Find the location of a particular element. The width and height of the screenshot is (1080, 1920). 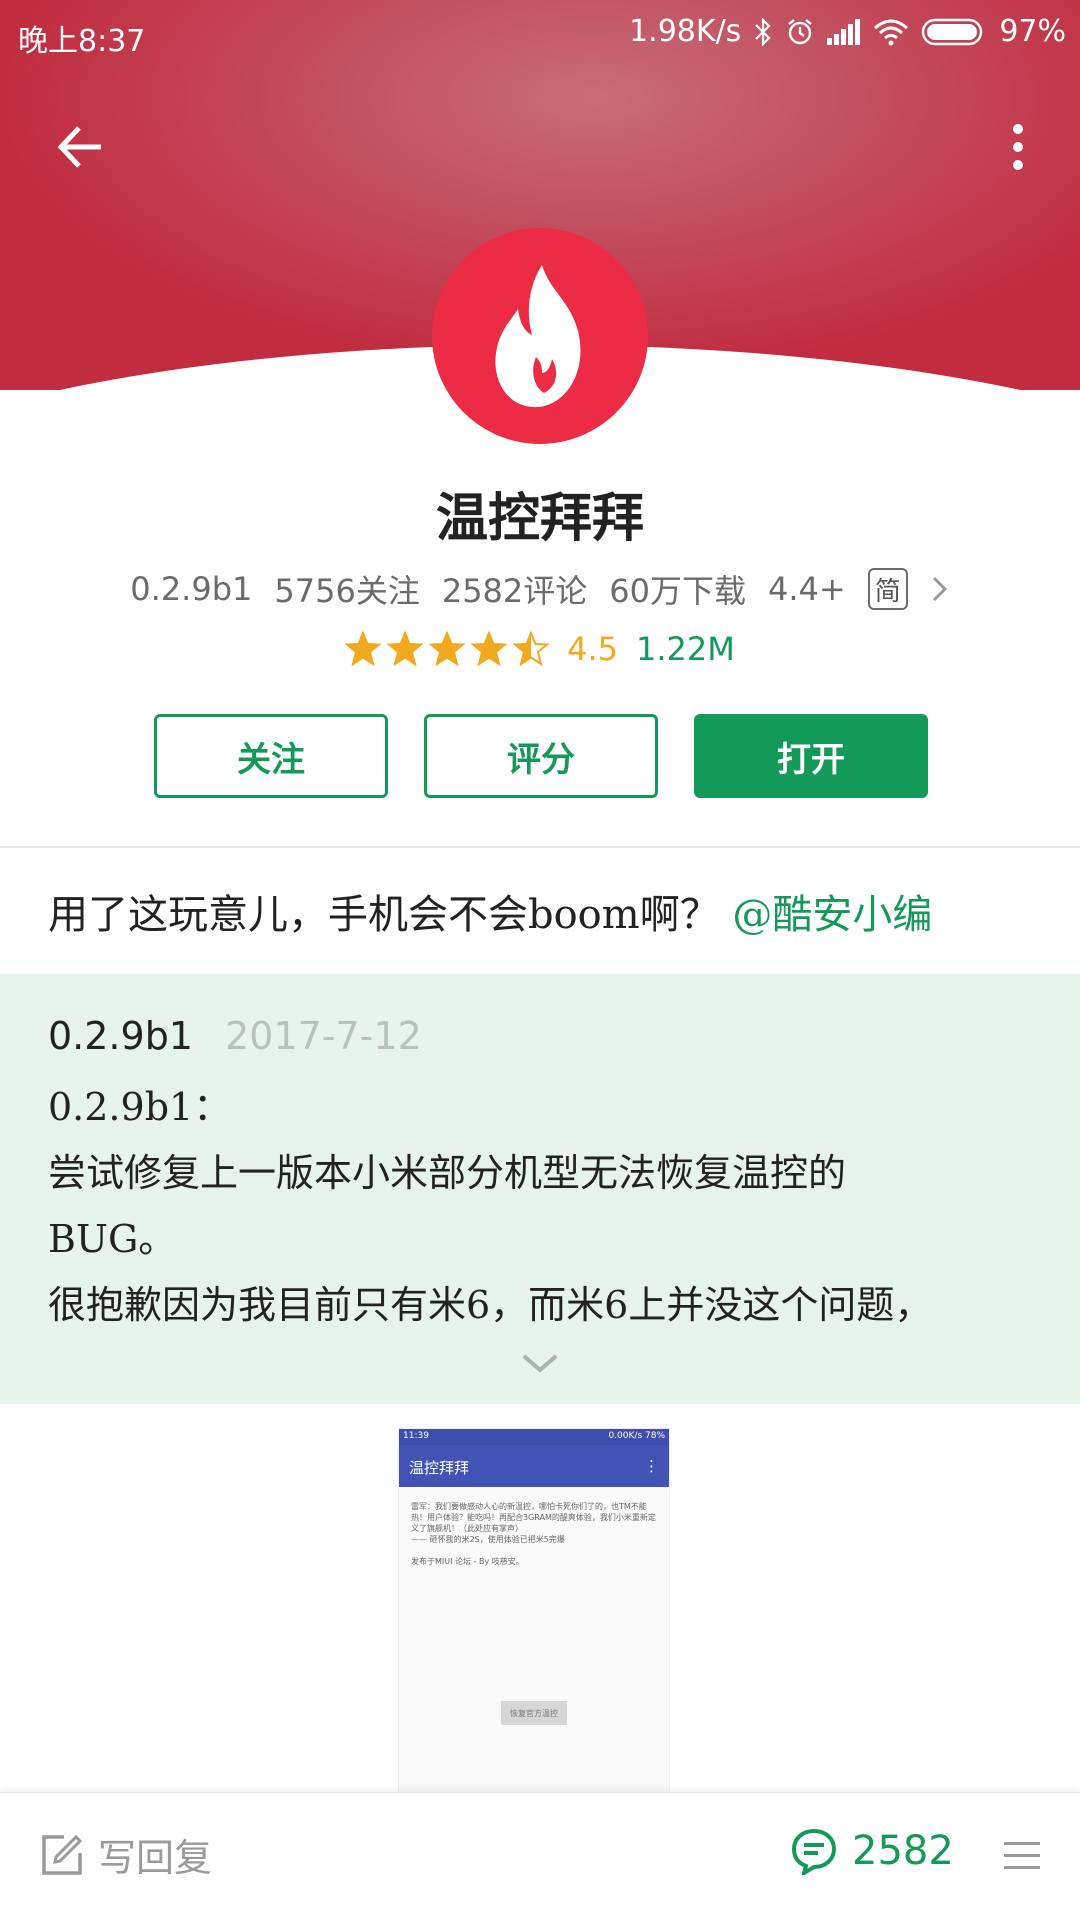

app-version: 0.2.9b1 is located at coordinates (191, 589).